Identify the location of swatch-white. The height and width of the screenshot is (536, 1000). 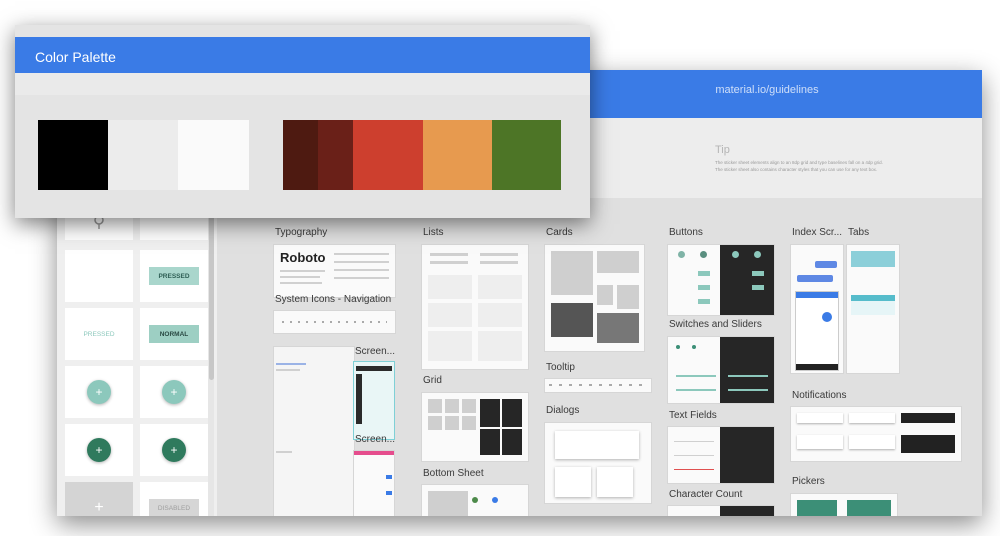
(213, 155).